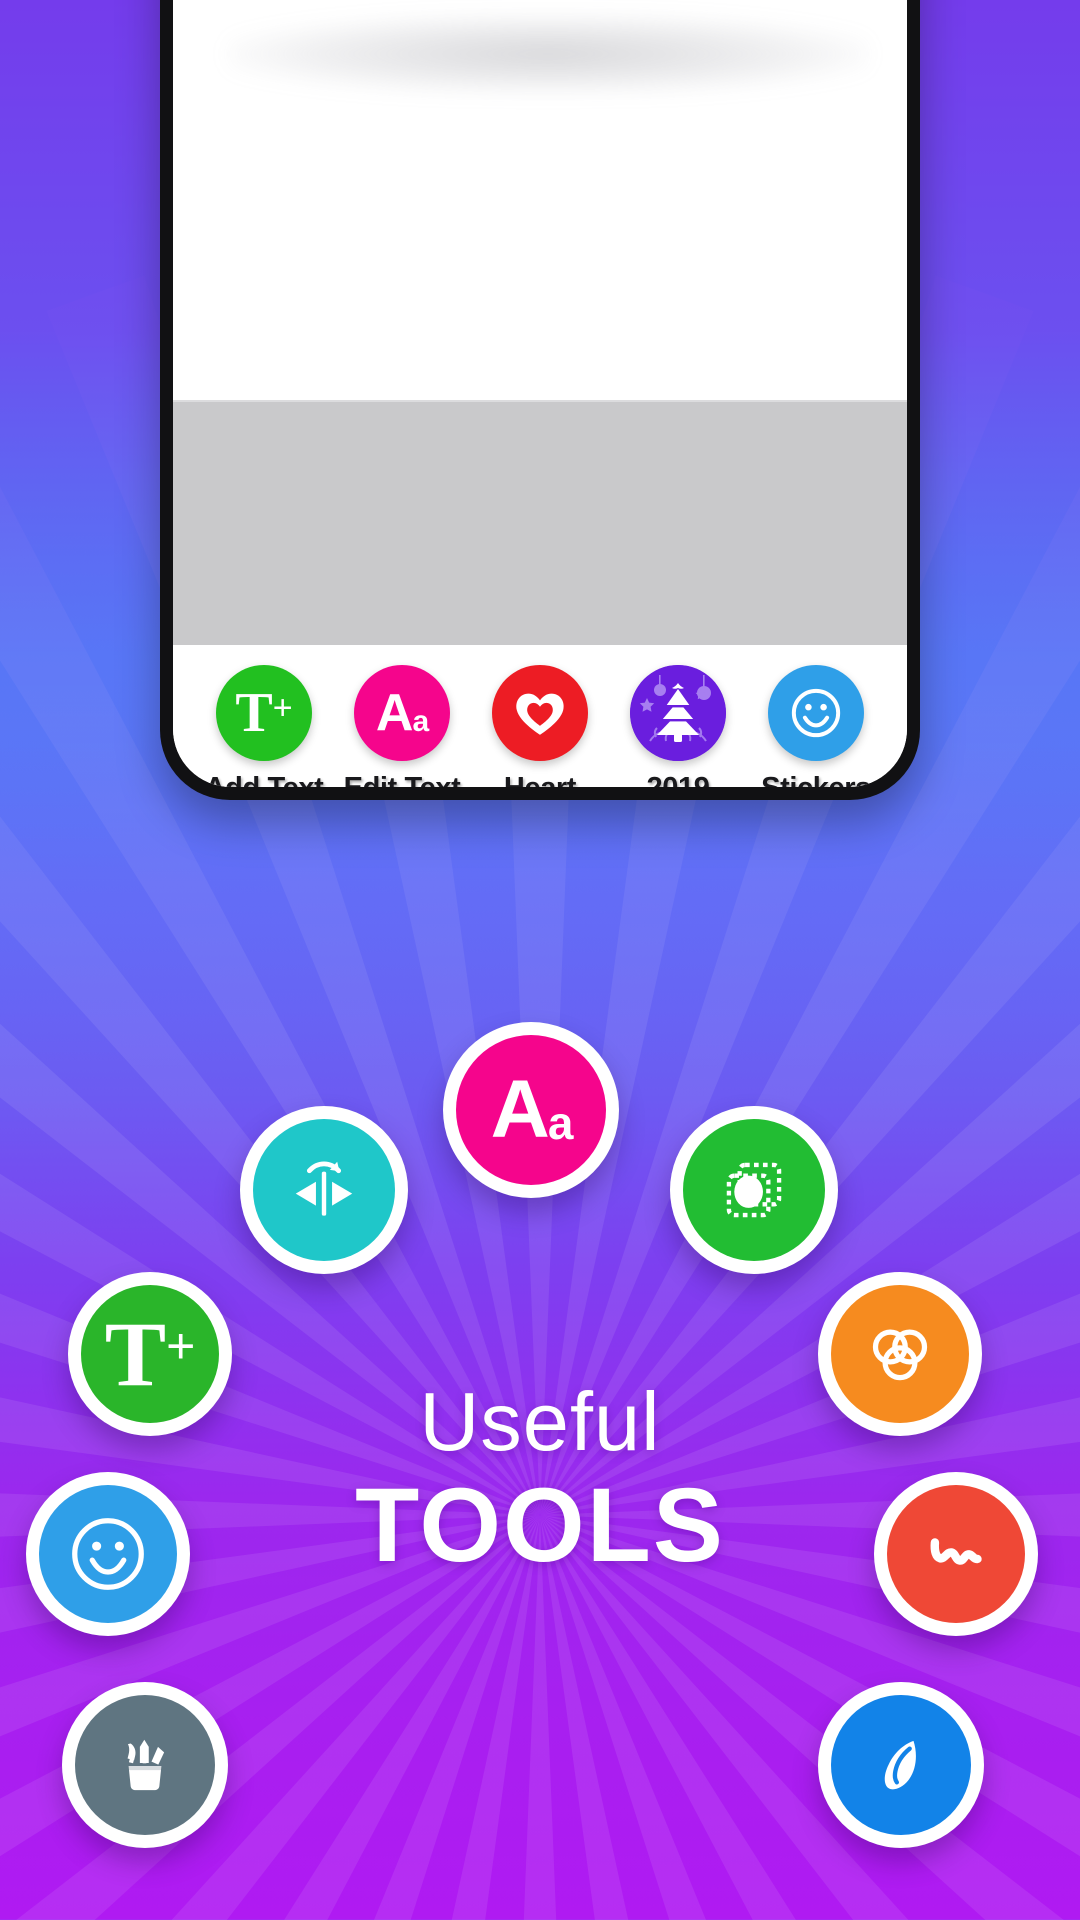 The image size is (1080, 1920). I want to click on tool-button-flip, so click(324, 1190).